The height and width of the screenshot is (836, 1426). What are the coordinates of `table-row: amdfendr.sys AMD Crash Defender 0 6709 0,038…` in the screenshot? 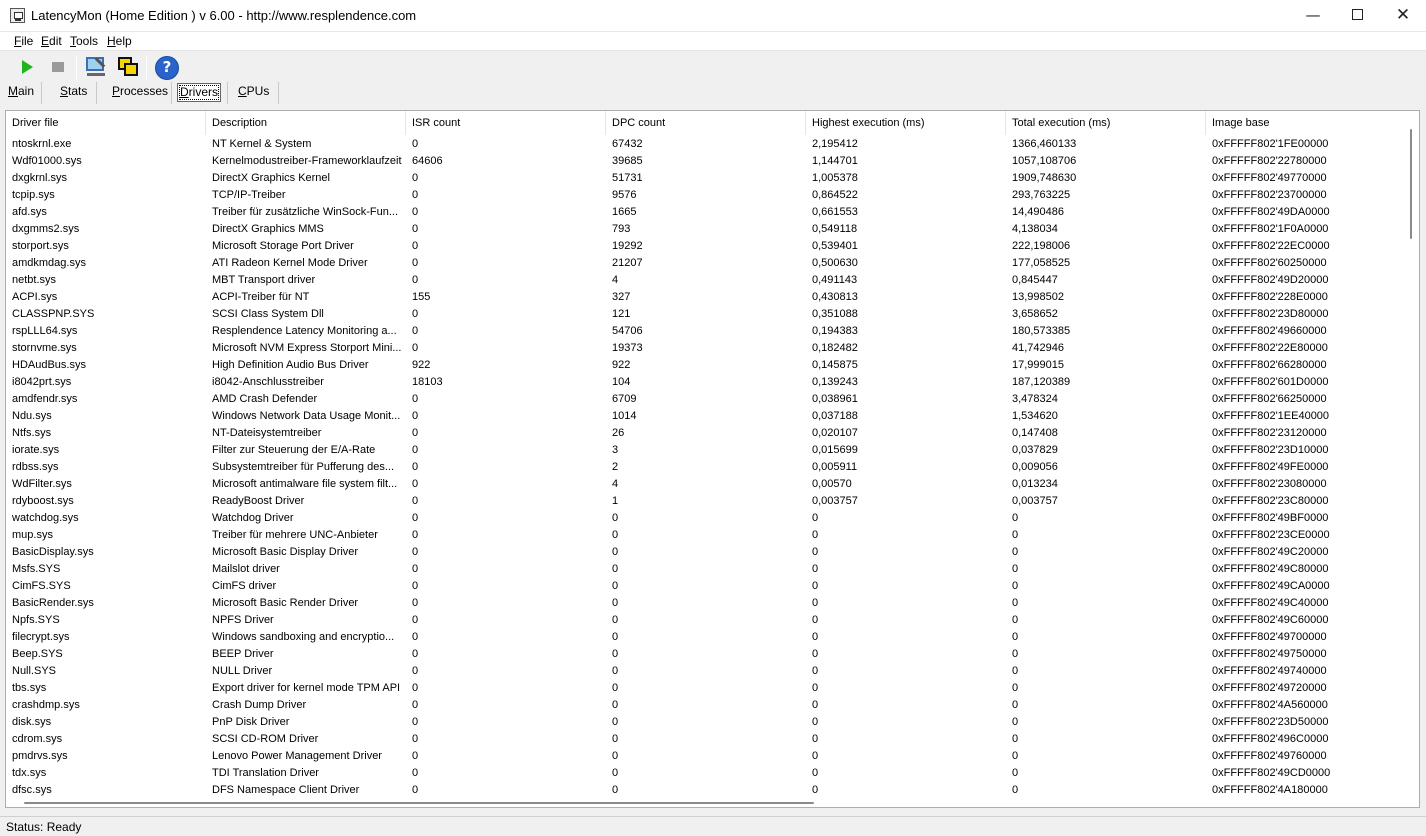 It's located at (704, 399).